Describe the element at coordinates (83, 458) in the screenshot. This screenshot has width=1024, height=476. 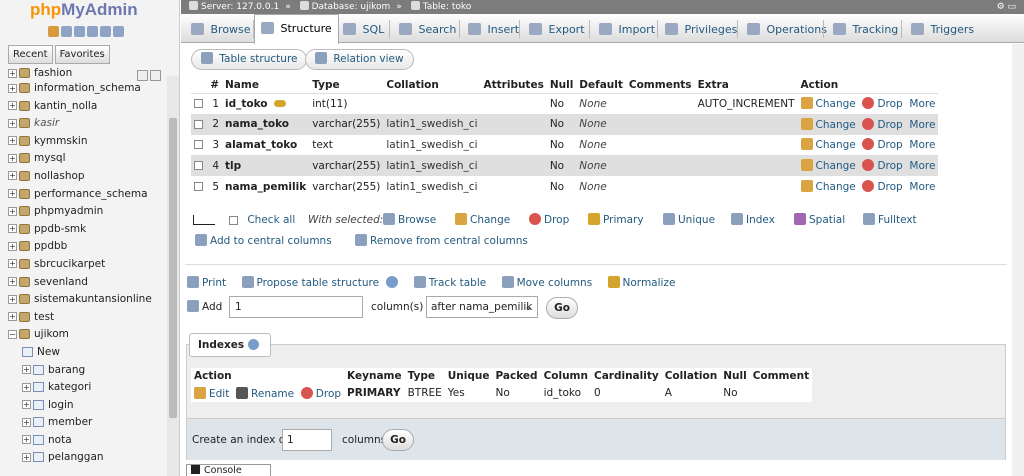
I see `tree-table-pelanggan: + pelanggan` at that location.